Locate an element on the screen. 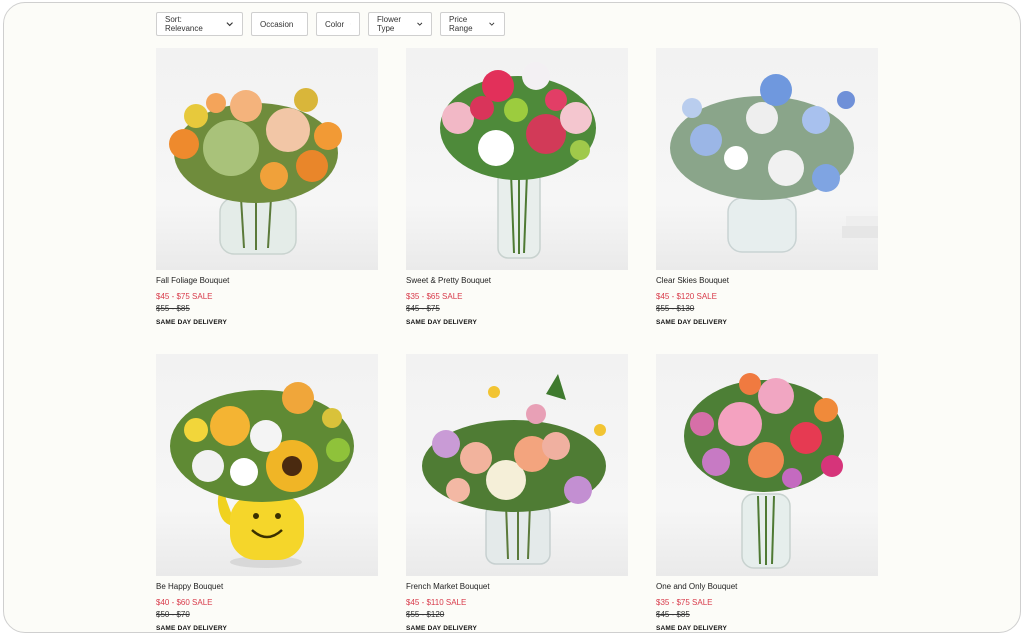 This screenshot has height=635, width=1024. sale-price: $45 - $120 SALE is located at coordinates (686, 296).